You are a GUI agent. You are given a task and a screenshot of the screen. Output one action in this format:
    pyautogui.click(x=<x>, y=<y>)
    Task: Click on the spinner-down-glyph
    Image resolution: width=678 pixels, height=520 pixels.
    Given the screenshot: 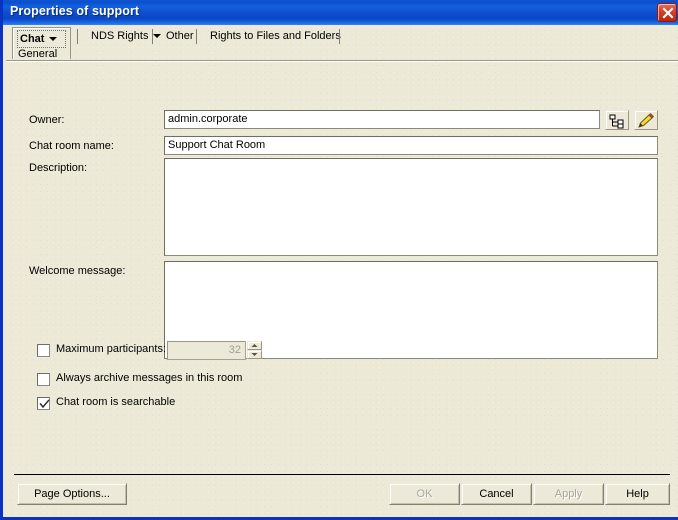 What is the action you would take?
    pyautogui.click(x=254, y=354)
    